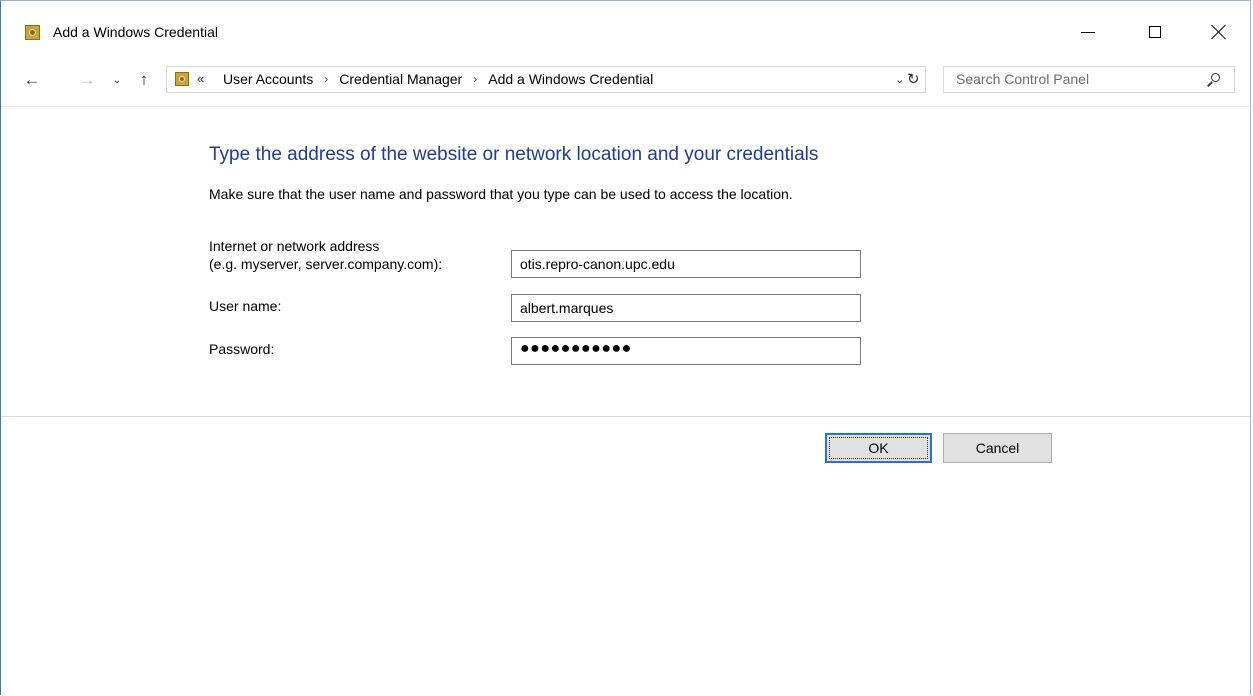 The image size is (1253, 696). What do you see at coordinates (686, 264) in the screenshot?
I see `network-address-field` at bounding box center [686, 264].